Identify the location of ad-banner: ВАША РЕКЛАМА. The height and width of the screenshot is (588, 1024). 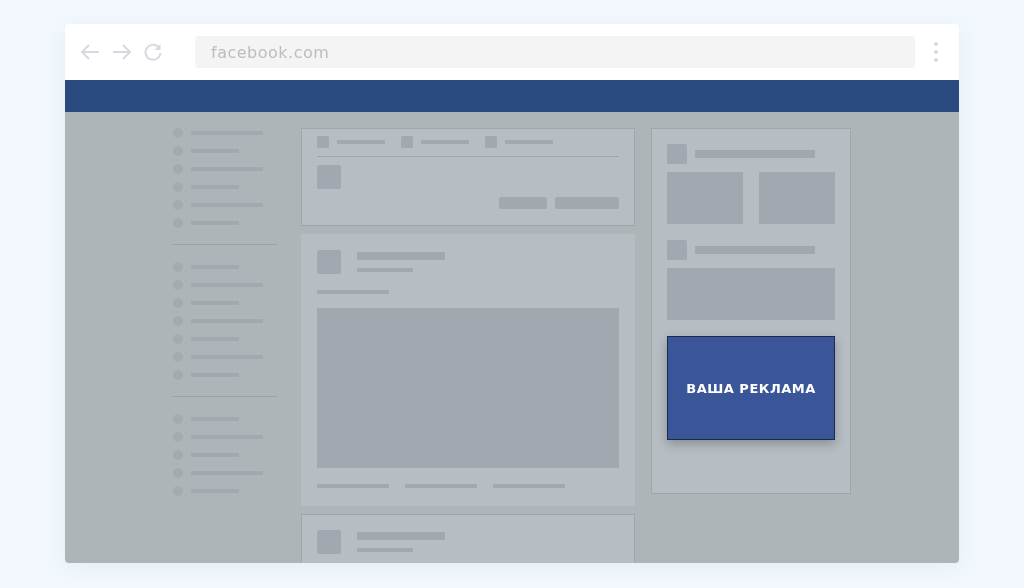
(751, 388).